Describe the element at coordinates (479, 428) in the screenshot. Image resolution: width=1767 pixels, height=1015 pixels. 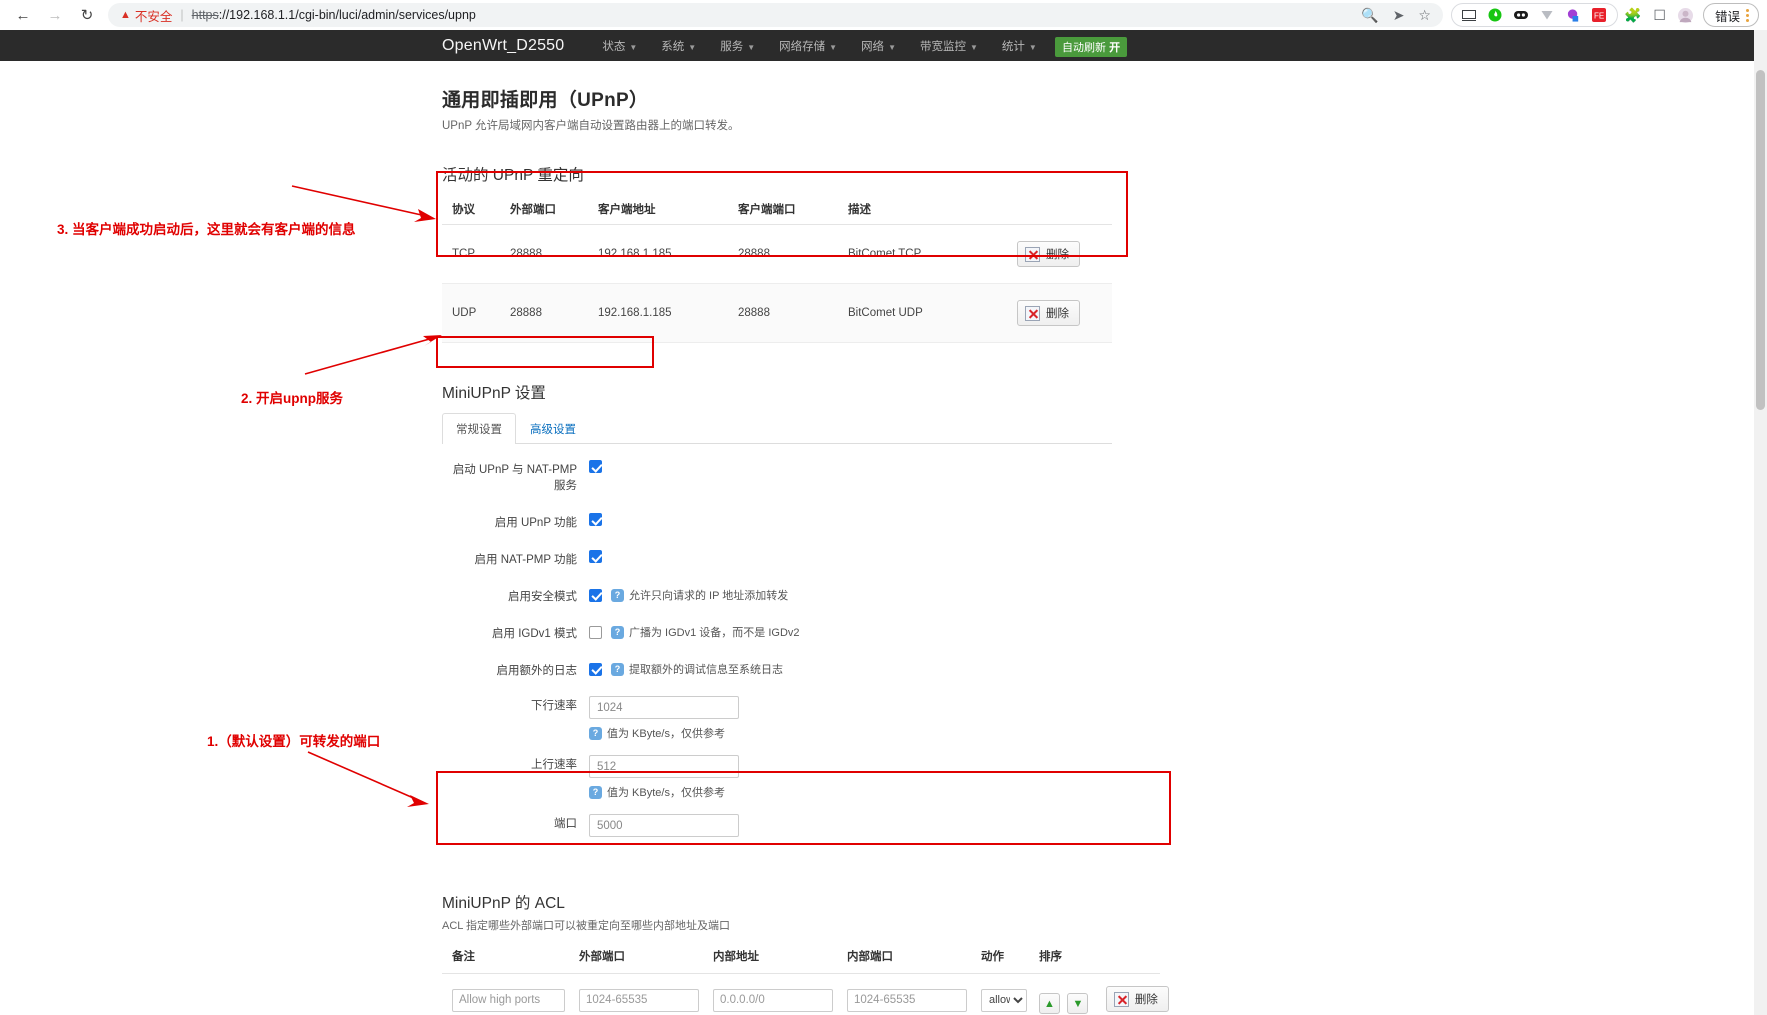
I see `tab-general: 常规设置` at that location.